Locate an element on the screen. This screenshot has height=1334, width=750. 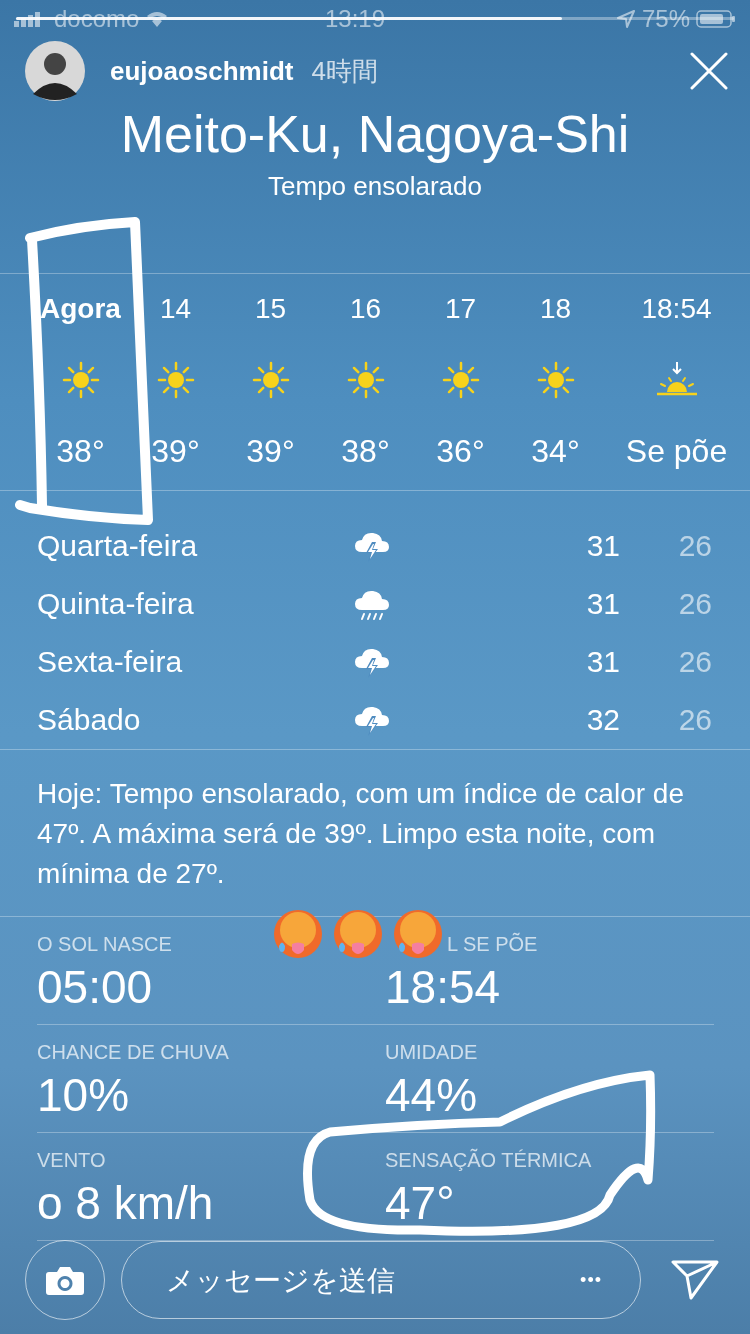
condition-text: Tempo ensolarado is located at coordinates (375, 186).